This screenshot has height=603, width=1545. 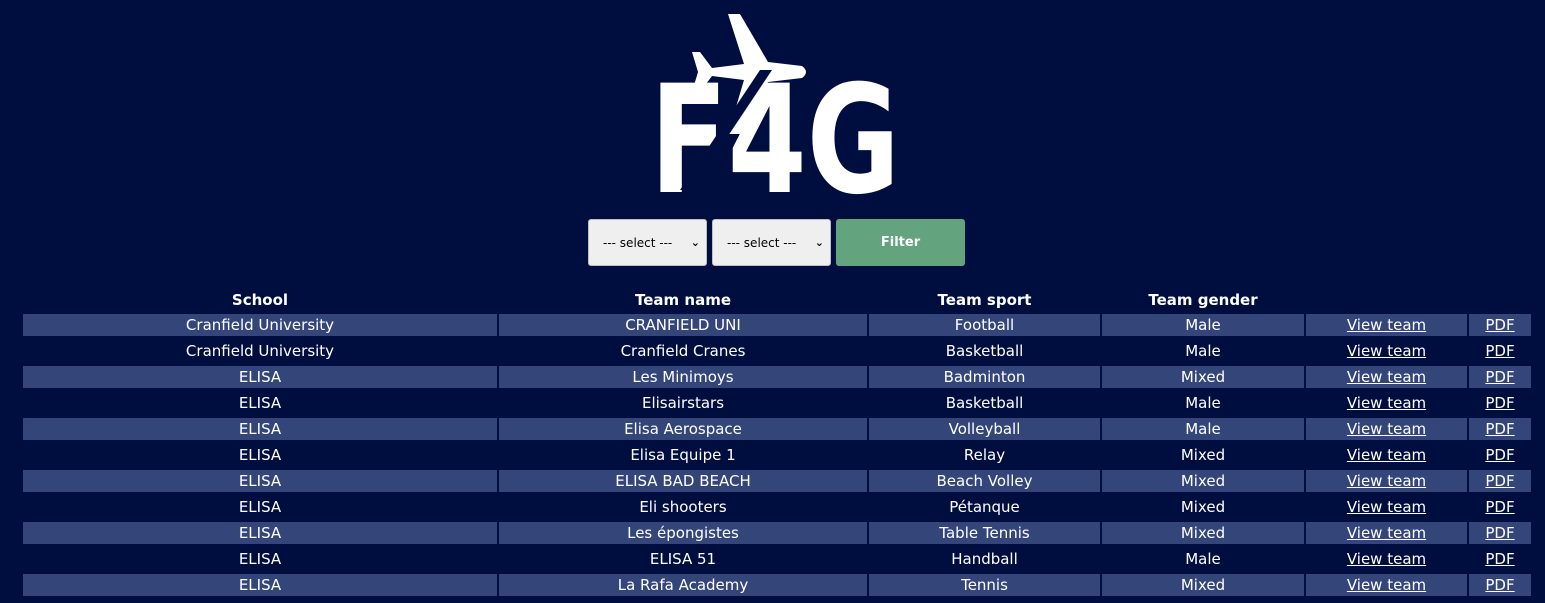 I want to click on sport-select-value: --- select ---, so click(x=762, y=242).